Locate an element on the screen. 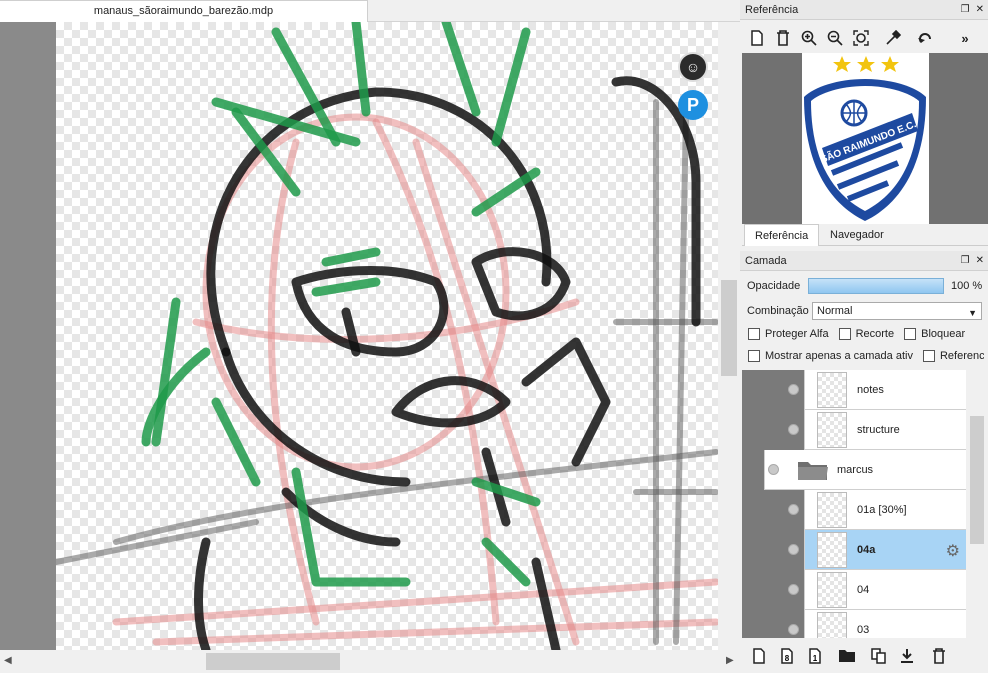 The image size is (988, 673). document-tab-bar: manaus_sãoraimundo_barezão.mdp is located at coordinates (370, 11).